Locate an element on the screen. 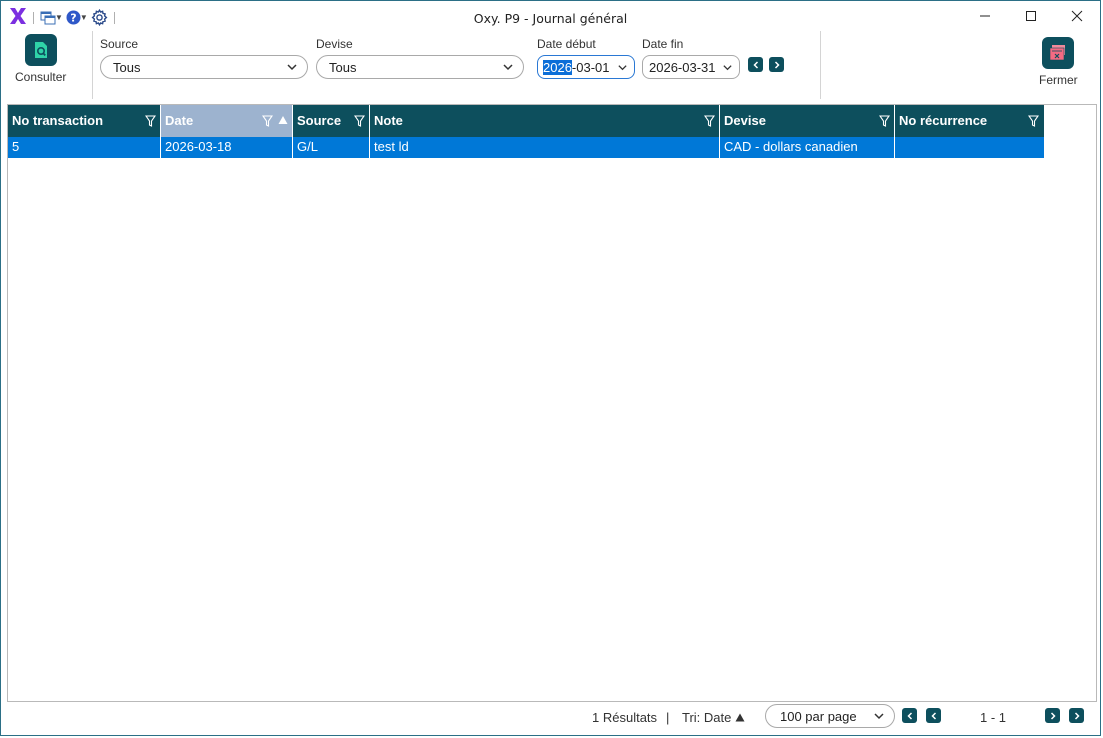  currency-filter-label: Devise is located at coordinates (334, 44).